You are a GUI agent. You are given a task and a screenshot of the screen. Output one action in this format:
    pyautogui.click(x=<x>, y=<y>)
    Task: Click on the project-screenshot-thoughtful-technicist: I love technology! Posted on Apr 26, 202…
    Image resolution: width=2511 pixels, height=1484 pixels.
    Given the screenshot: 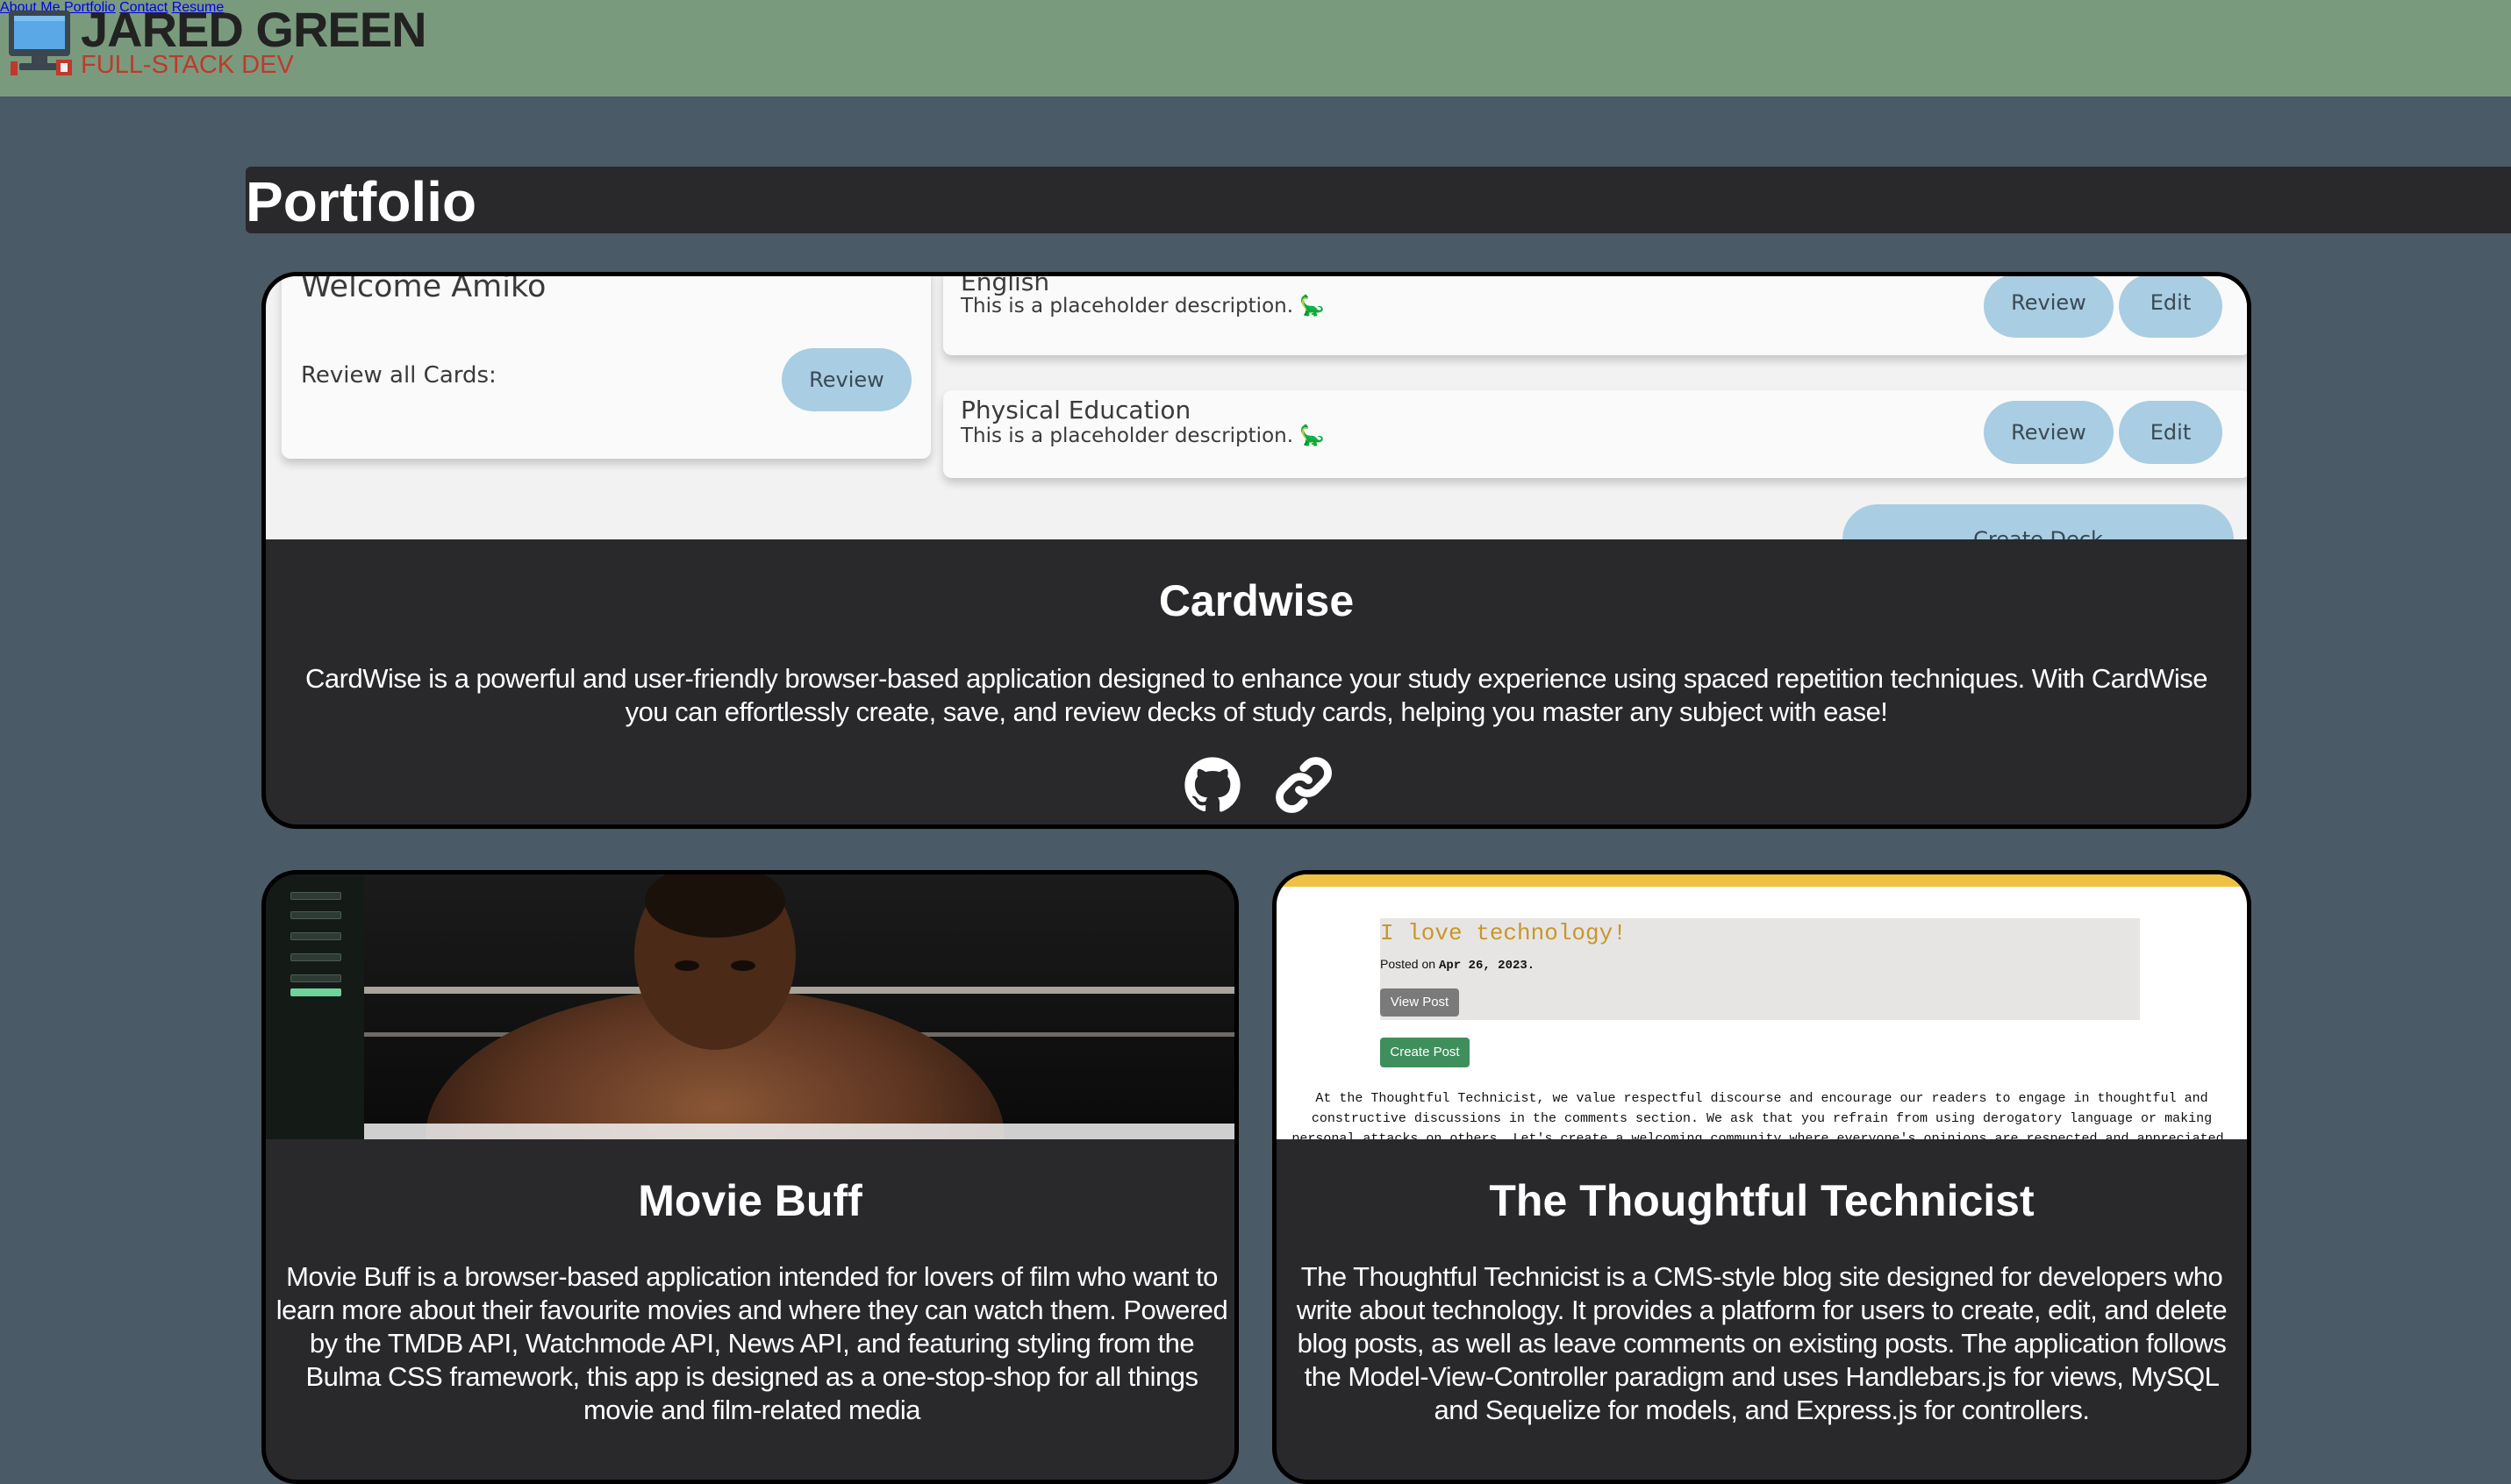 What is the action you would take?
    pyautogui.click(x=1762, y=1007)
    